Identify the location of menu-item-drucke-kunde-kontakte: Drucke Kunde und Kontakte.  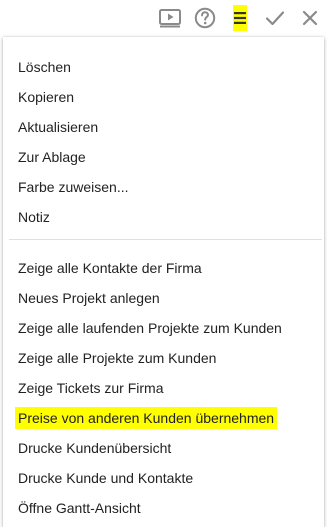
(163, 478).